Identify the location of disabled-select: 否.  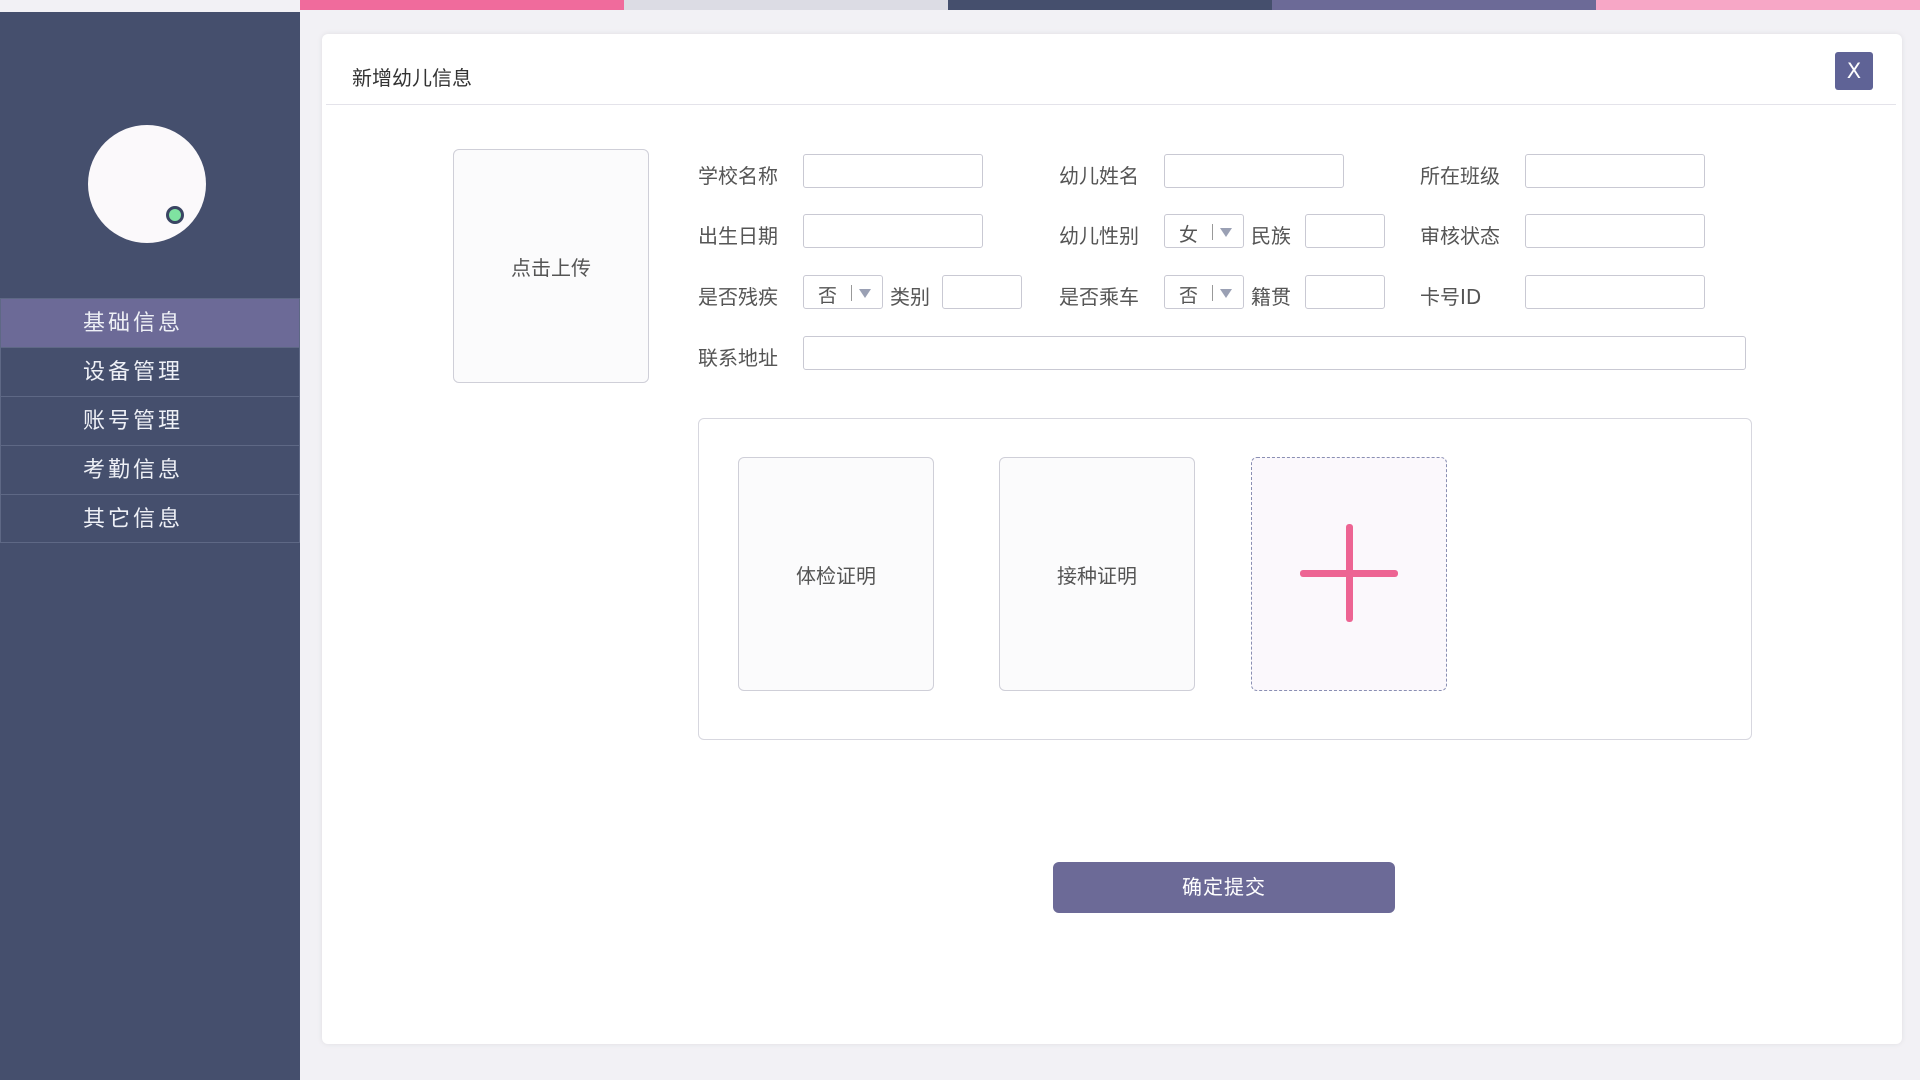
(843, 292).